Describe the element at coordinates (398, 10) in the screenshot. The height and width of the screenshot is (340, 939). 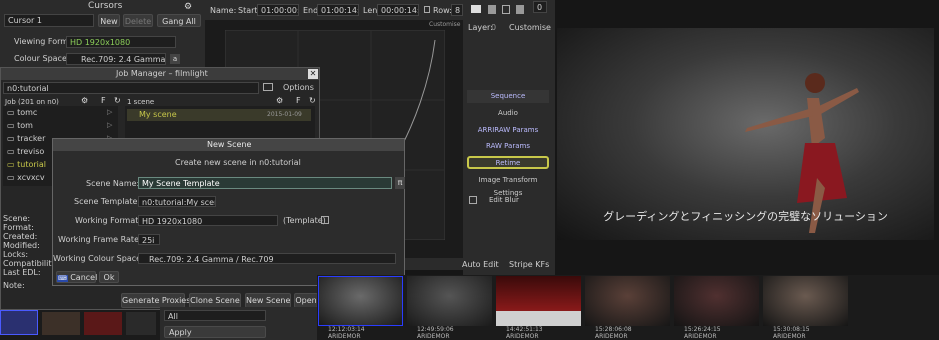
I see `len-field: 00:00:14:20` at that location.